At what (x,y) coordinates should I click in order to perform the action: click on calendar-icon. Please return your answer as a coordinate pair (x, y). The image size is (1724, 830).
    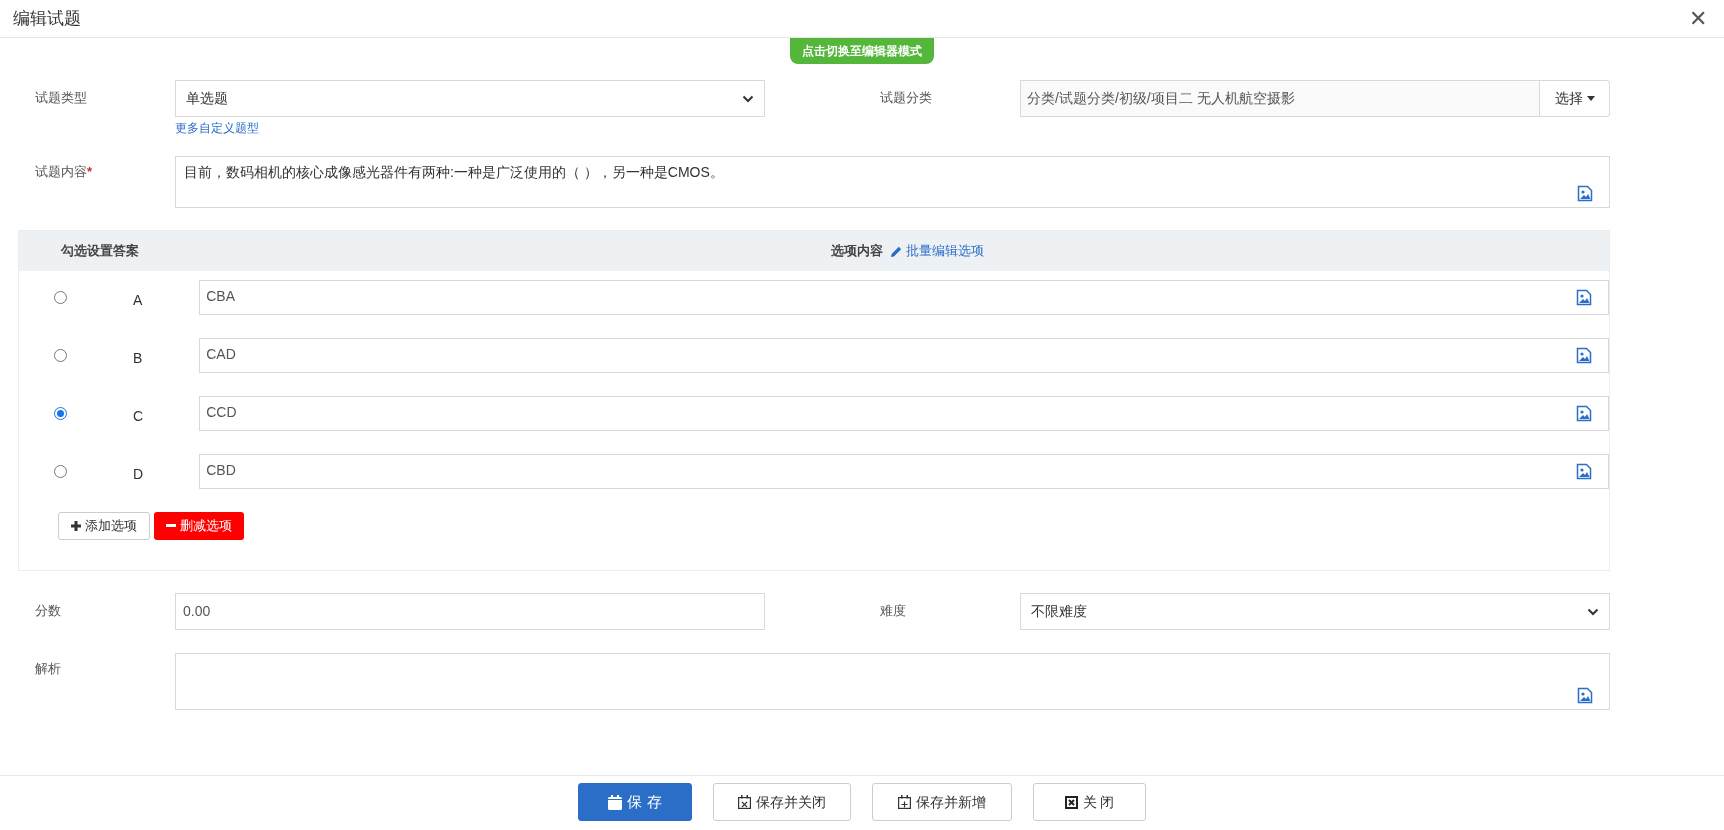
    Looking at the image, I should click on (615, 802).